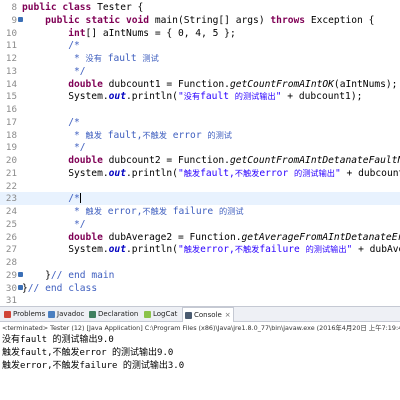 This screenshot has height=400, width=400. I want to click on close-icon: ×, so click(228, 315).